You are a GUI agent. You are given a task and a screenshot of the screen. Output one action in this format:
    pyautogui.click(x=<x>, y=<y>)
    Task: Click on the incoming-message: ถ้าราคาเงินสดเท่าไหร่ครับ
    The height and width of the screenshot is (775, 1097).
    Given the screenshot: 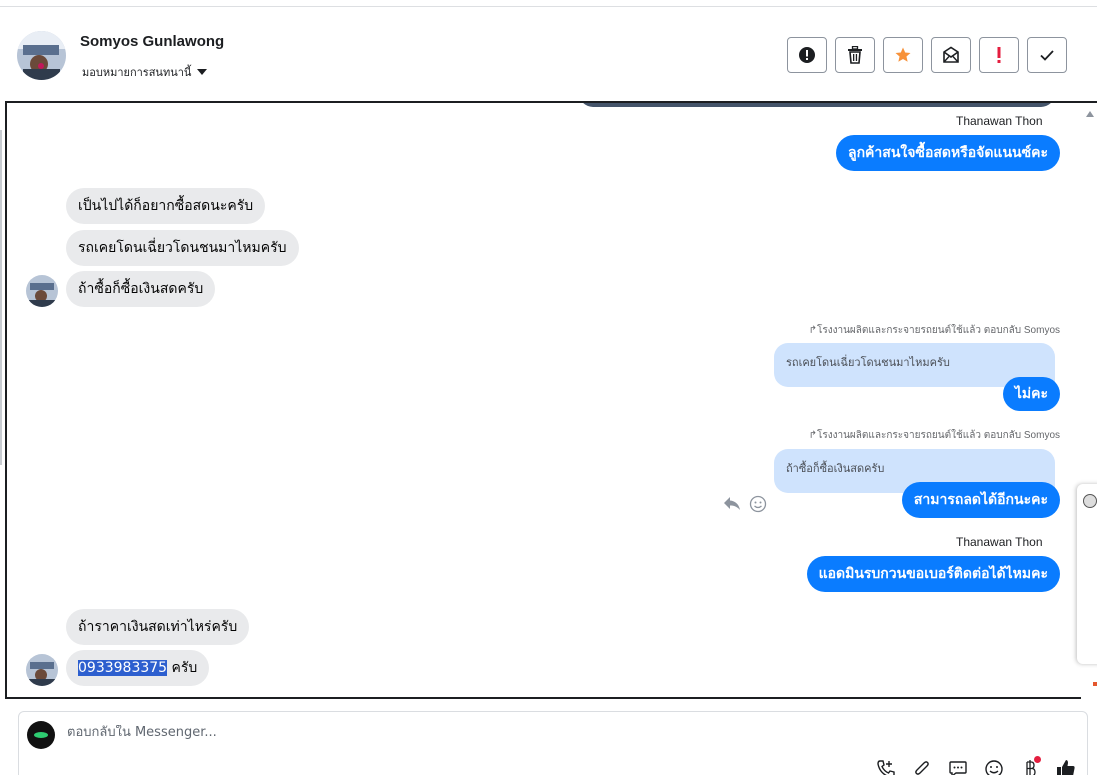 What is the action you would take?
    pyautogui.click(x=158, y=627)
    